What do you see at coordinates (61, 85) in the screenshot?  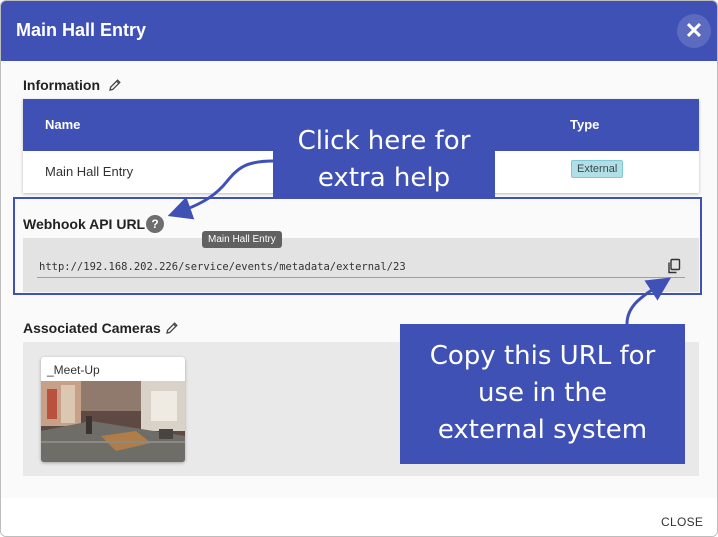 I see `information-label: Information` at bounding box center [61, 85].